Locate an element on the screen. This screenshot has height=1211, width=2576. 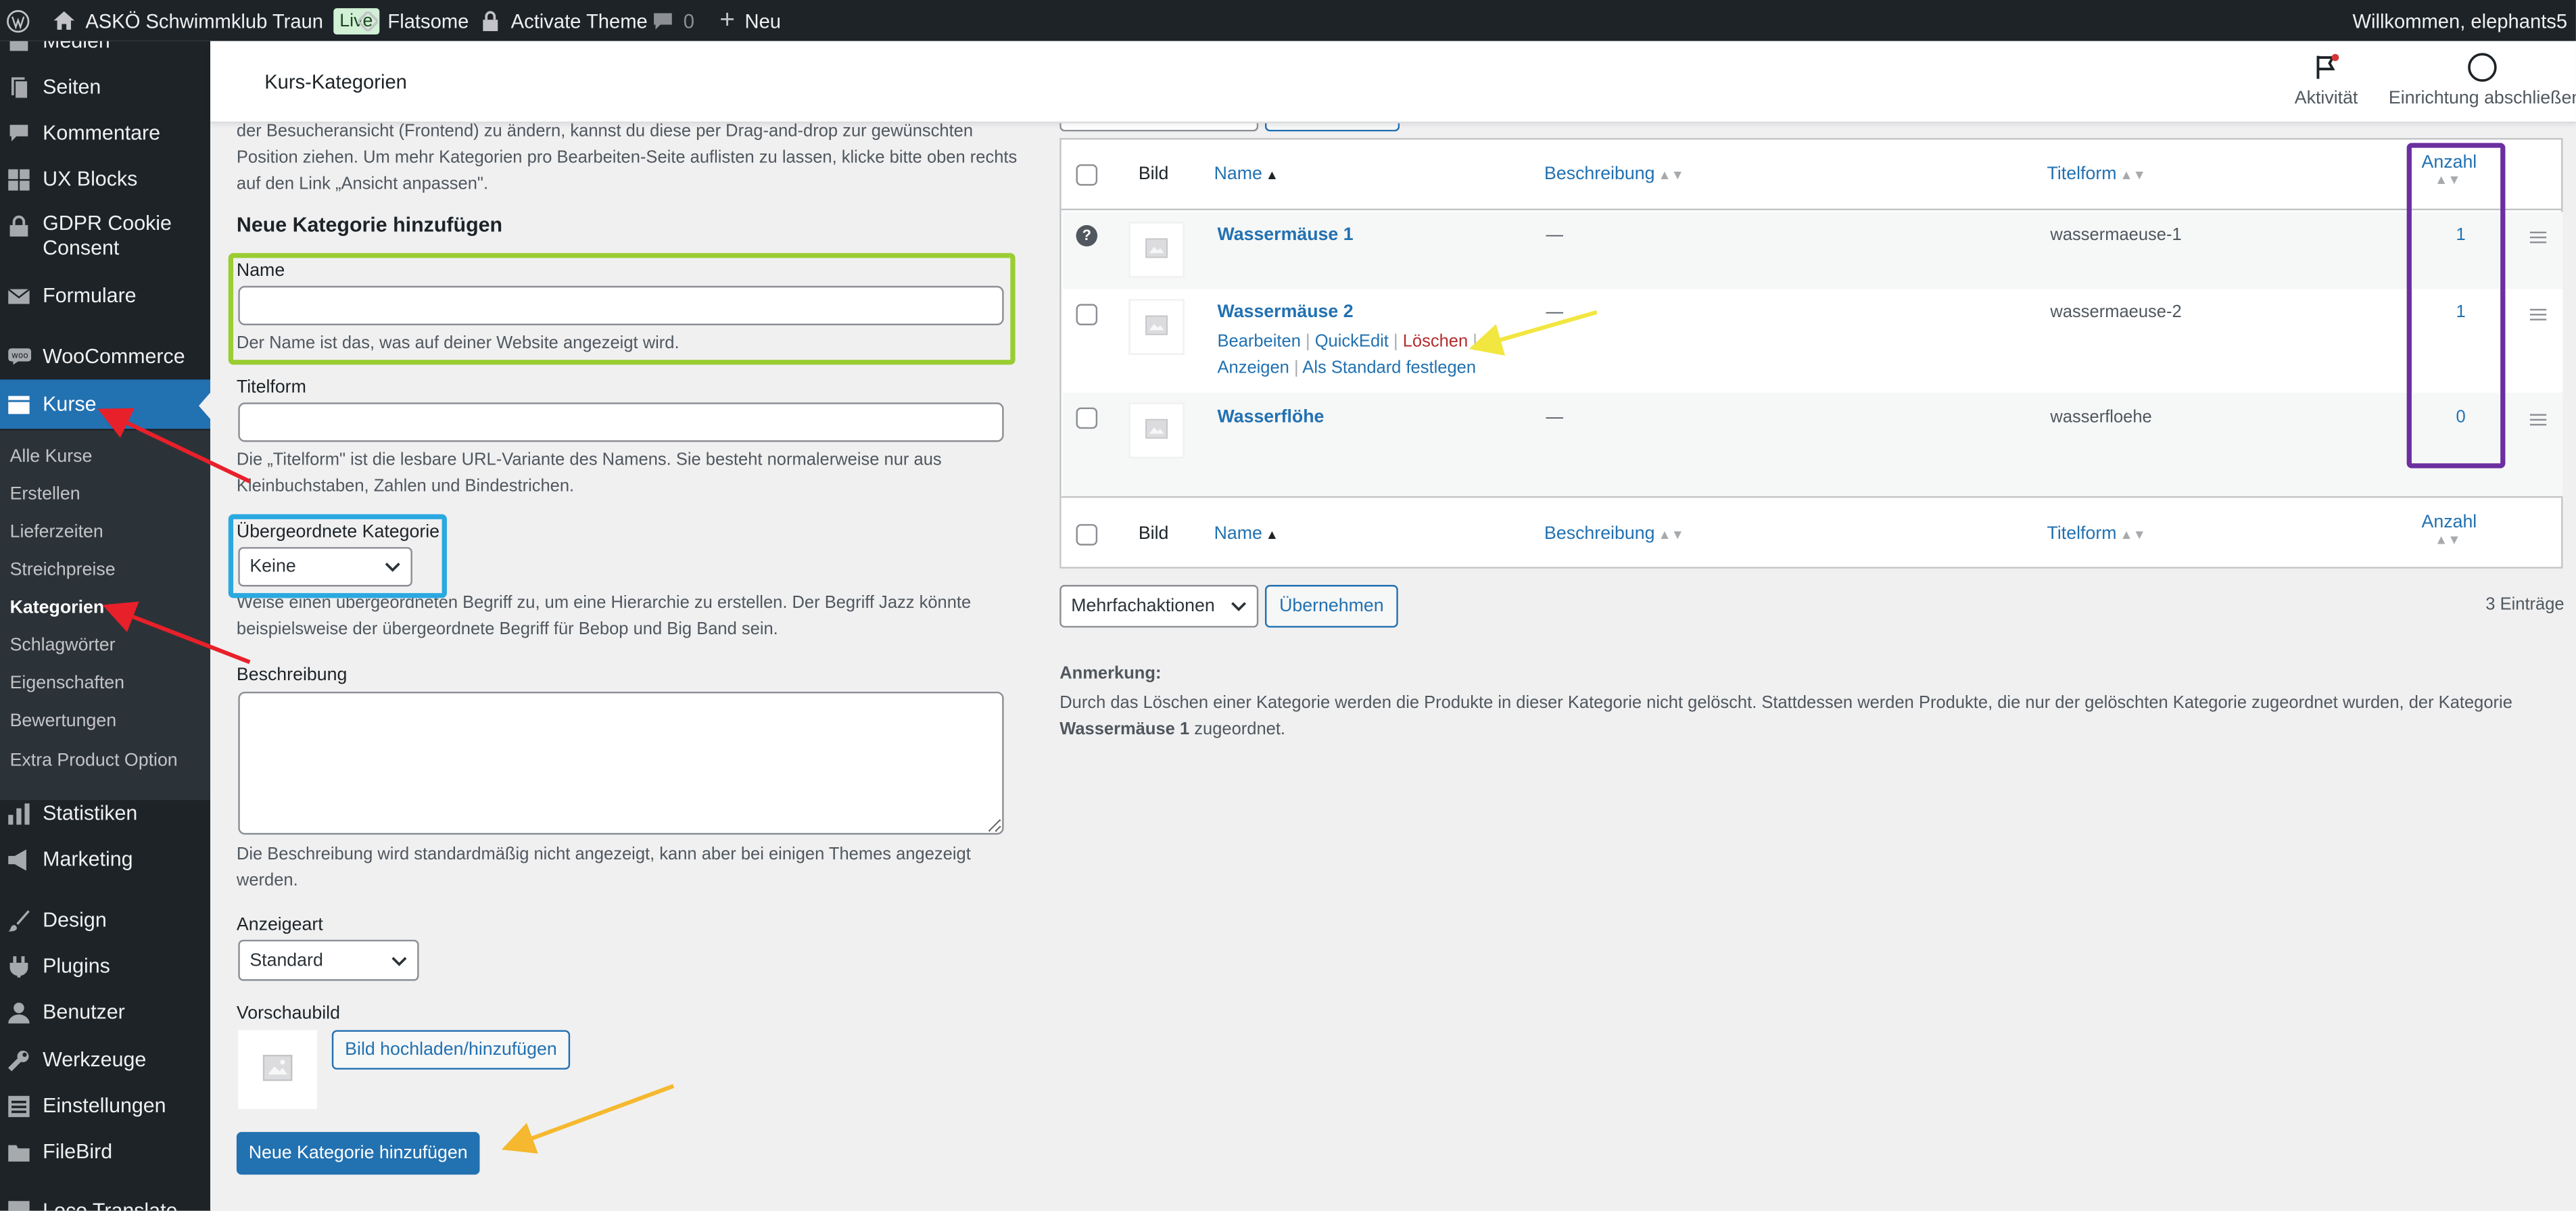
red-arrow-kategorien is located at coordinates (176, 633).